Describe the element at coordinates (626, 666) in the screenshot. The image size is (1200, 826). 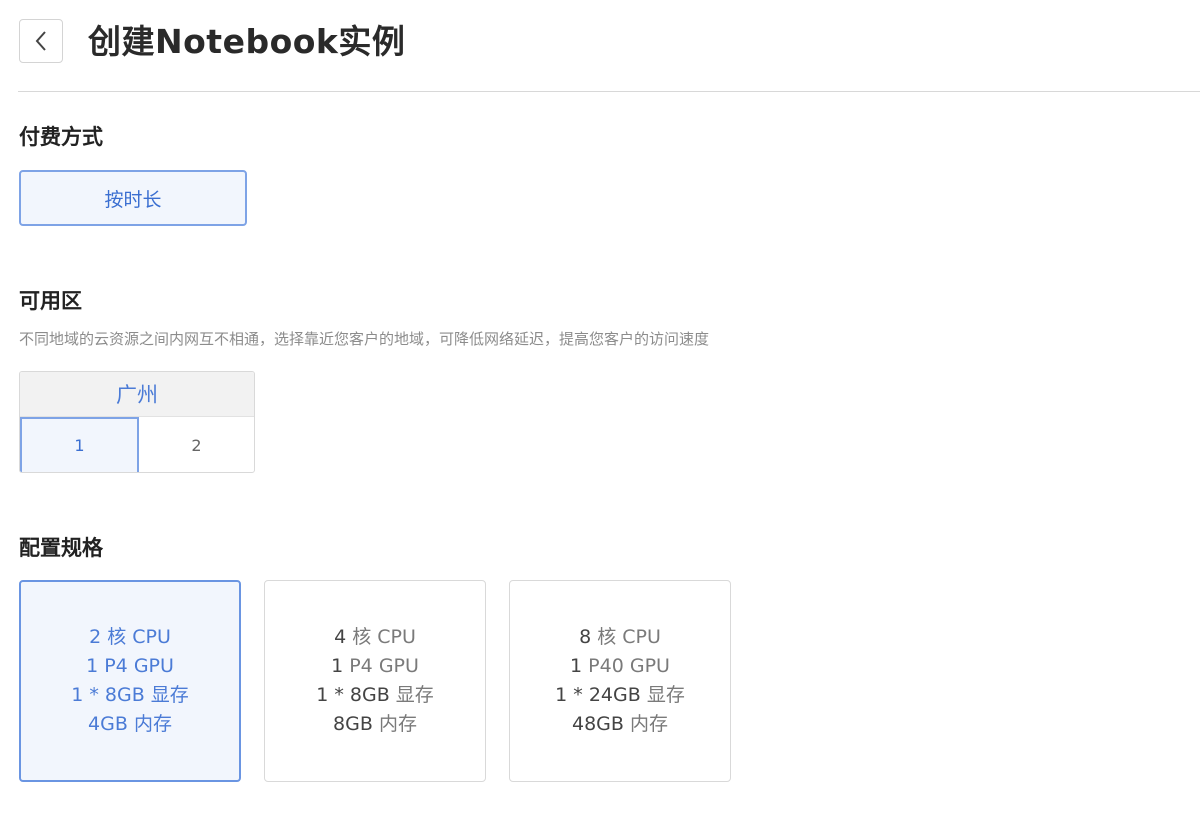
I see `spec-gpu-unit: P40 GPU` at that location.